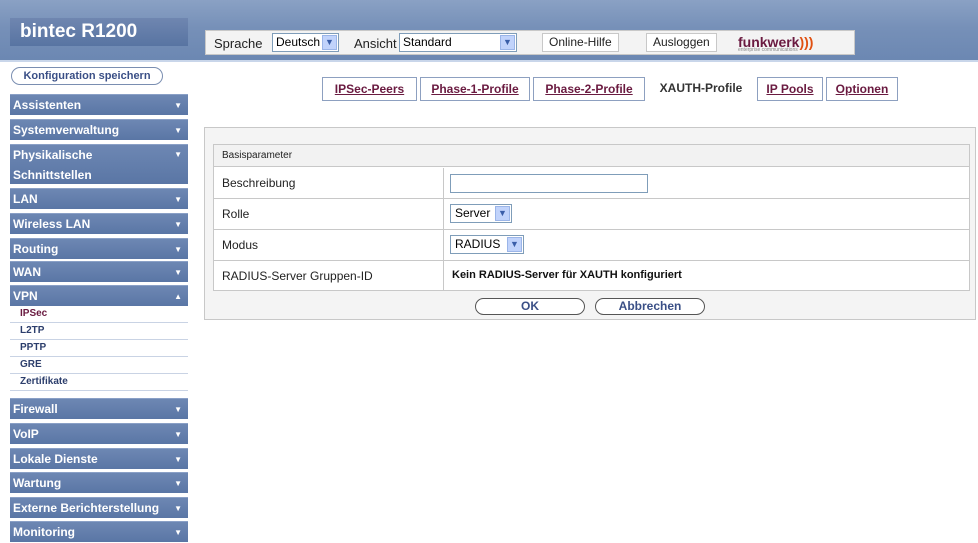 The image size is (978, 543). Describe the element at coordinates (427, 42) in the screenshot. I see `view-value: Standard` at that location.